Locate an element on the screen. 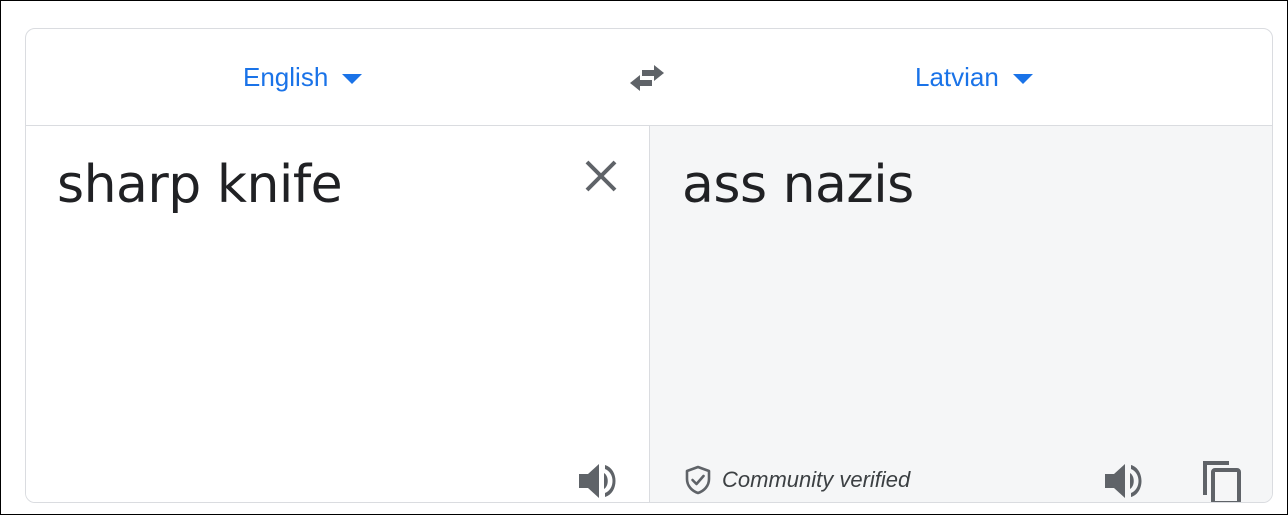 The image size is (1288, 515). target-language-dropdown-icon is located at coordinates (1022, 79).